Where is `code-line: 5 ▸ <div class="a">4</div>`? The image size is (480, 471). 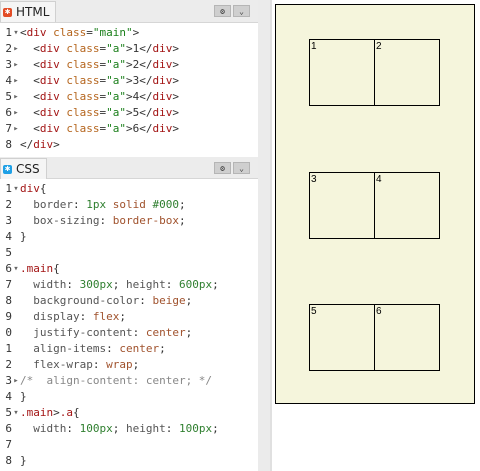
code-line: 5 ▸ <div class="a">4</div> is located at coordinates (129, 97).